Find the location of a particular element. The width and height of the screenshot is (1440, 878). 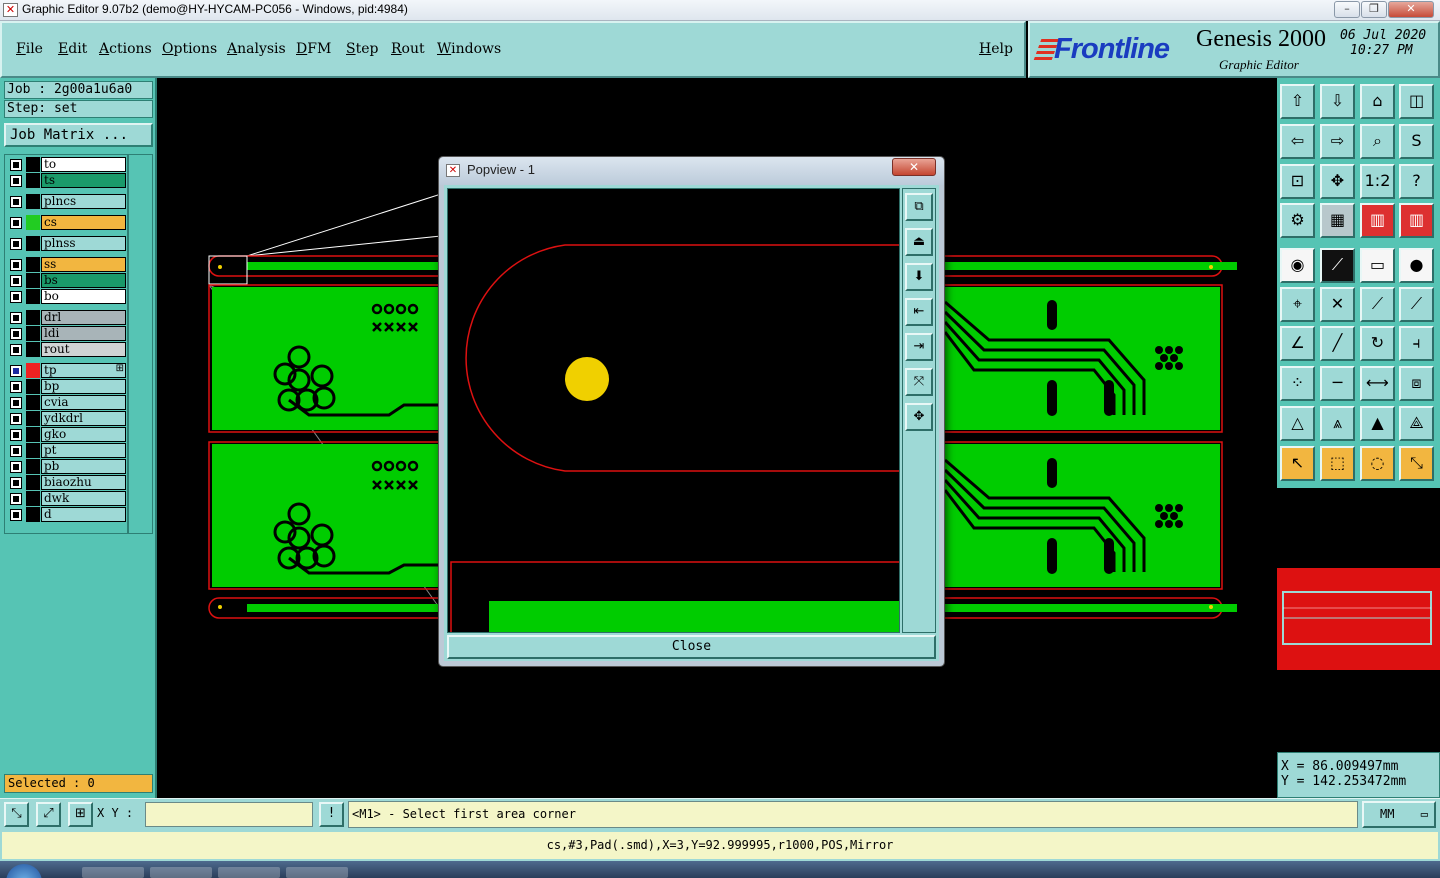

layer-name: pt is located at coordinates (83, 450).